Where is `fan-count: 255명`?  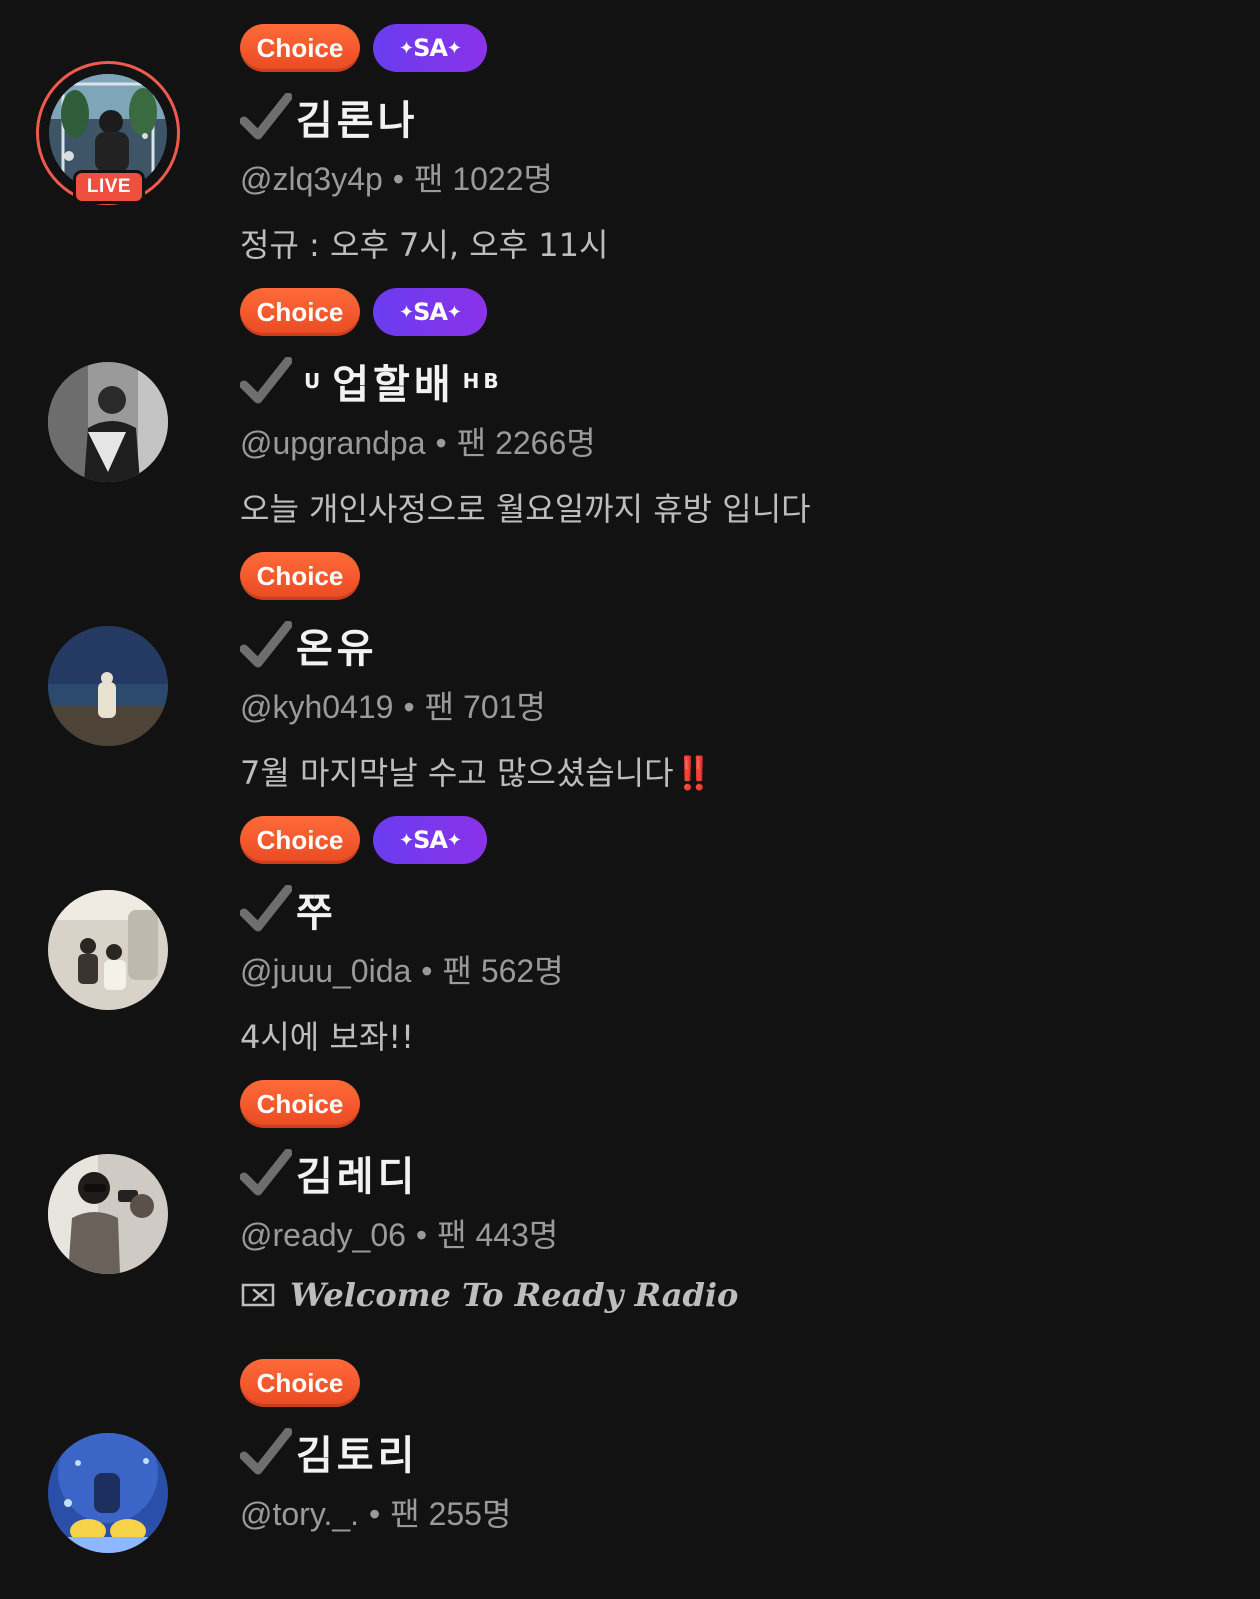 fan-count: 255명 is located at coordinates (470, 1514).